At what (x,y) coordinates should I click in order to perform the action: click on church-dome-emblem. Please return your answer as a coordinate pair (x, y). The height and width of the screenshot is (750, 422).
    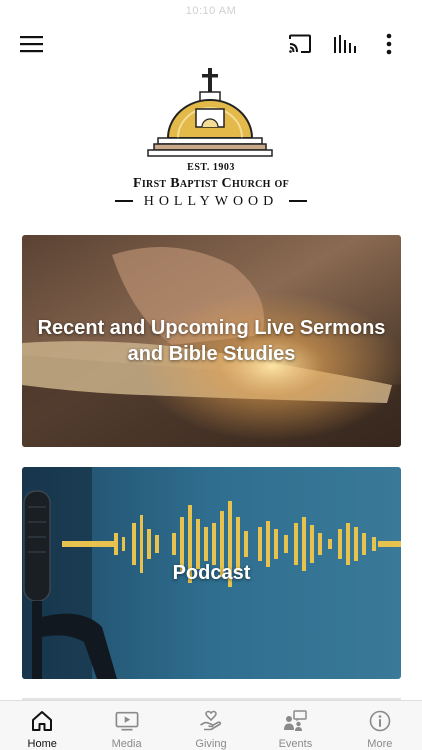
    Looking at the image, I should click on (210, 112).